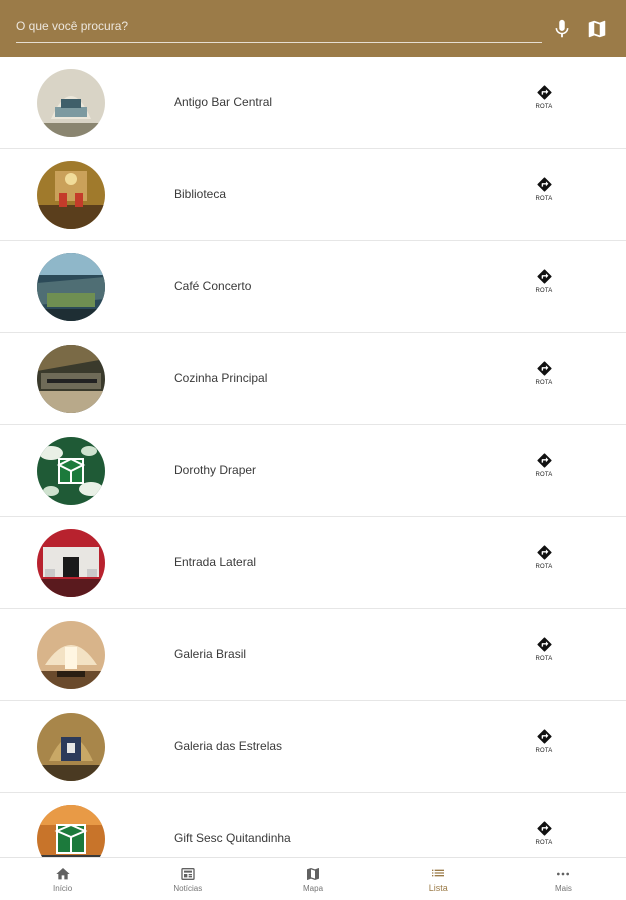 The height and width of the screenshot is (900, 626). I want to click on item-label: Café Concerto, so click(213, 286).